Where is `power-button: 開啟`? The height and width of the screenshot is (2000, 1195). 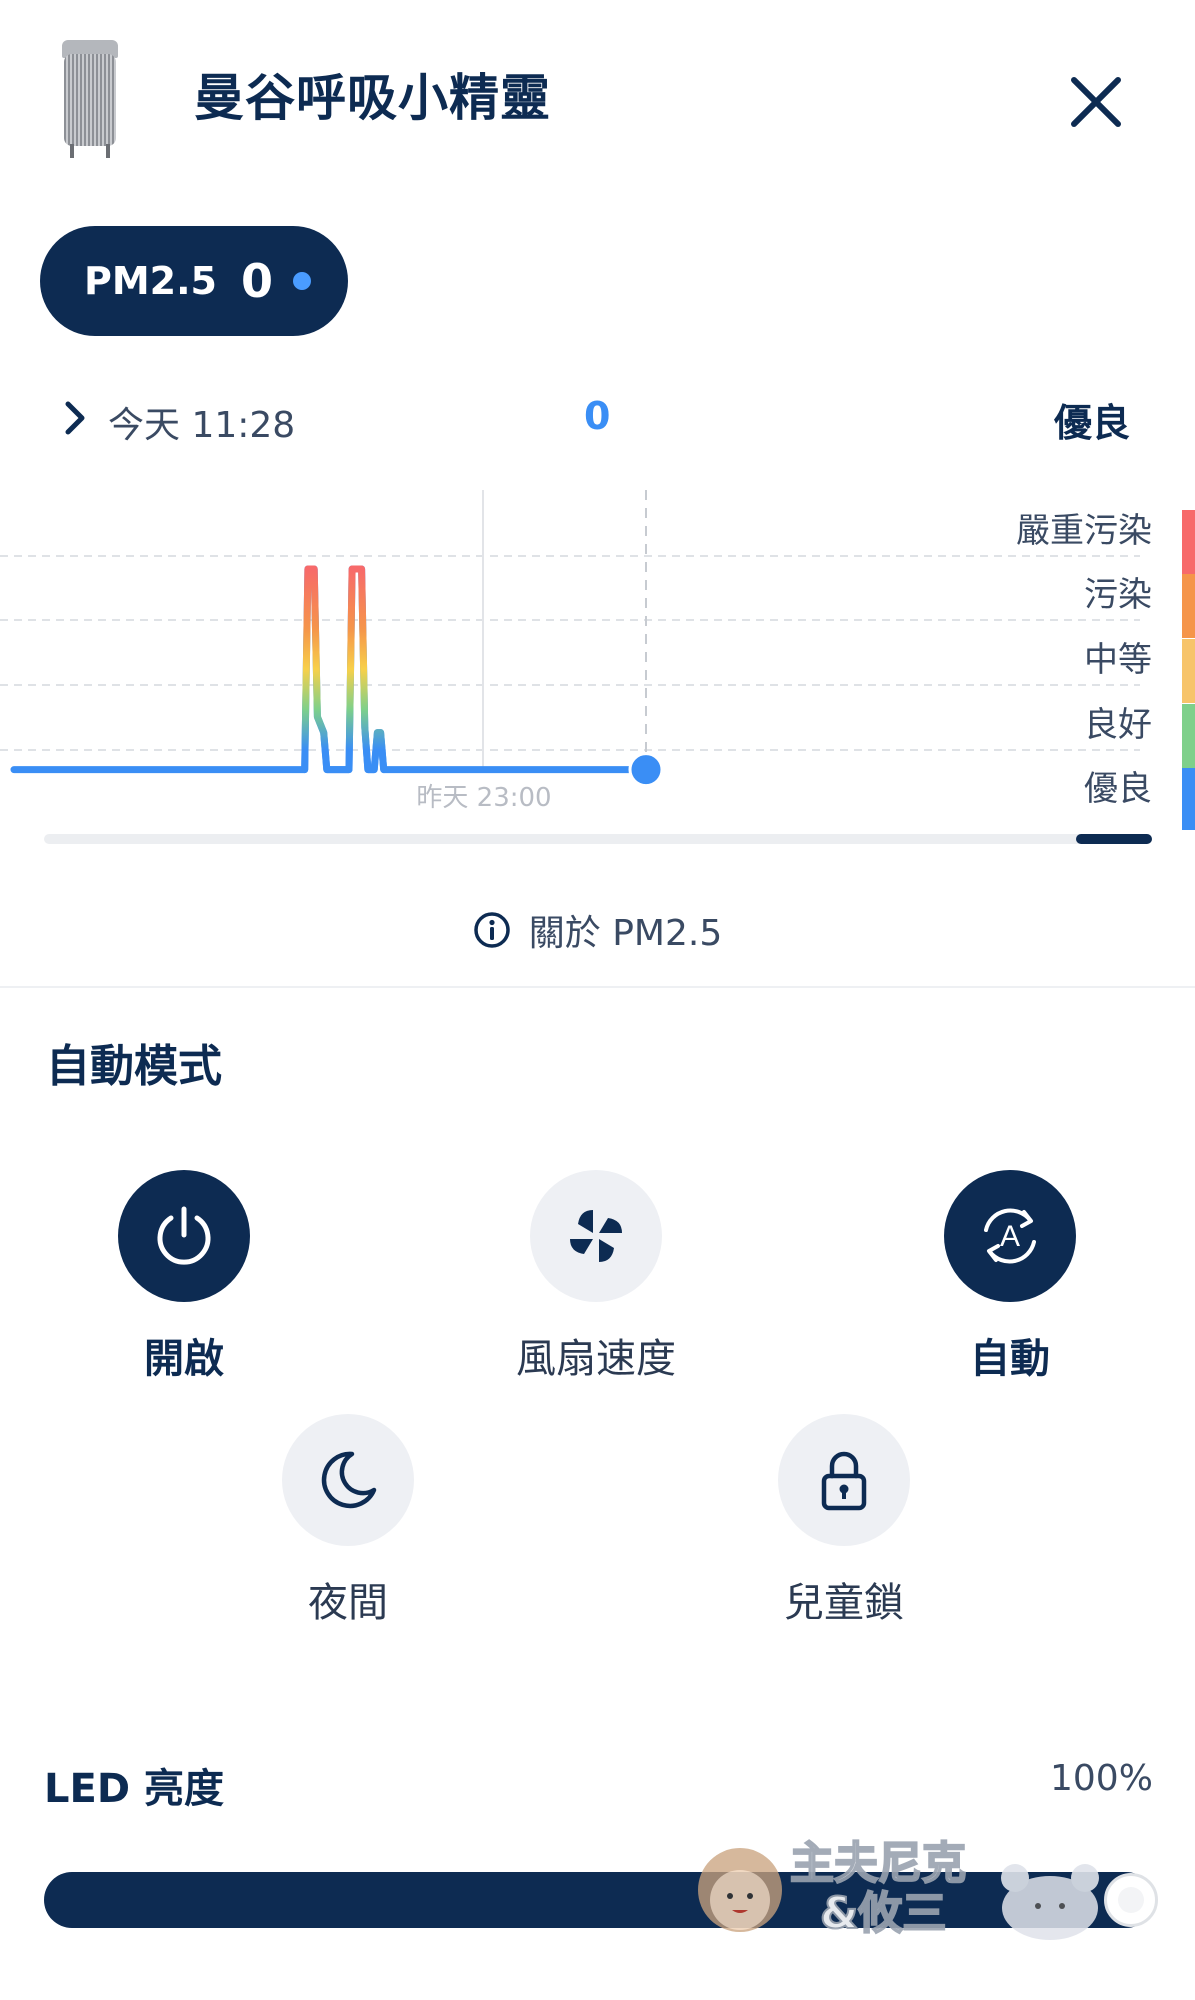 power-button: 開啟 is located at coordinates (184, 1277).